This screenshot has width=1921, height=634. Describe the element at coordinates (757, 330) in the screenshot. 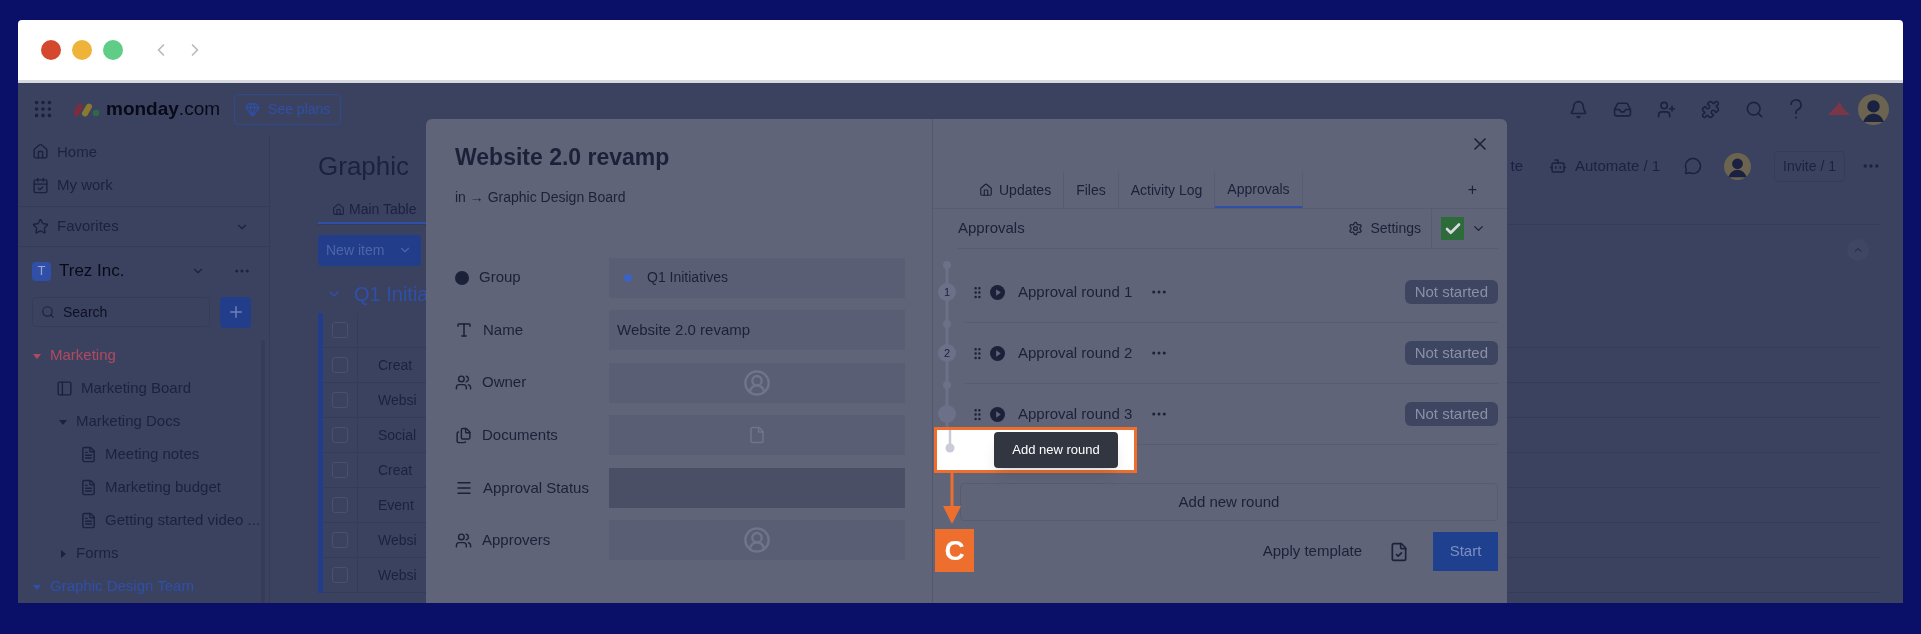

I see `name-field: Website 2.0 revamp` at that location.